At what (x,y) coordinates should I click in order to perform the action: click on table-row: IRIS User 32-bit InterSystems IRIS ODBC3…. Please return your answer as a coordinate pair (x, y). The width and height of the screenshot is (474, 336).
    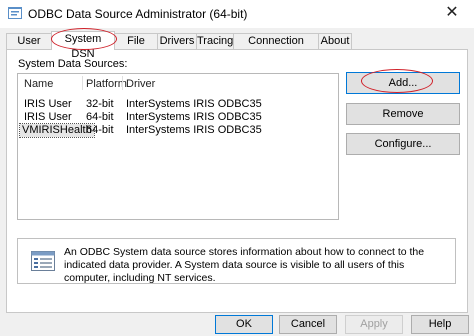
    Looking at the image, I should click on (177, 104).